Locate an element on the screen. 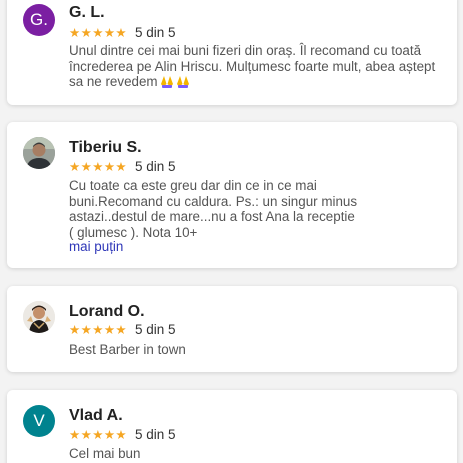 This screenshot has width=463, height=463. avatar-initial: V is located at coordinates (39, 420).